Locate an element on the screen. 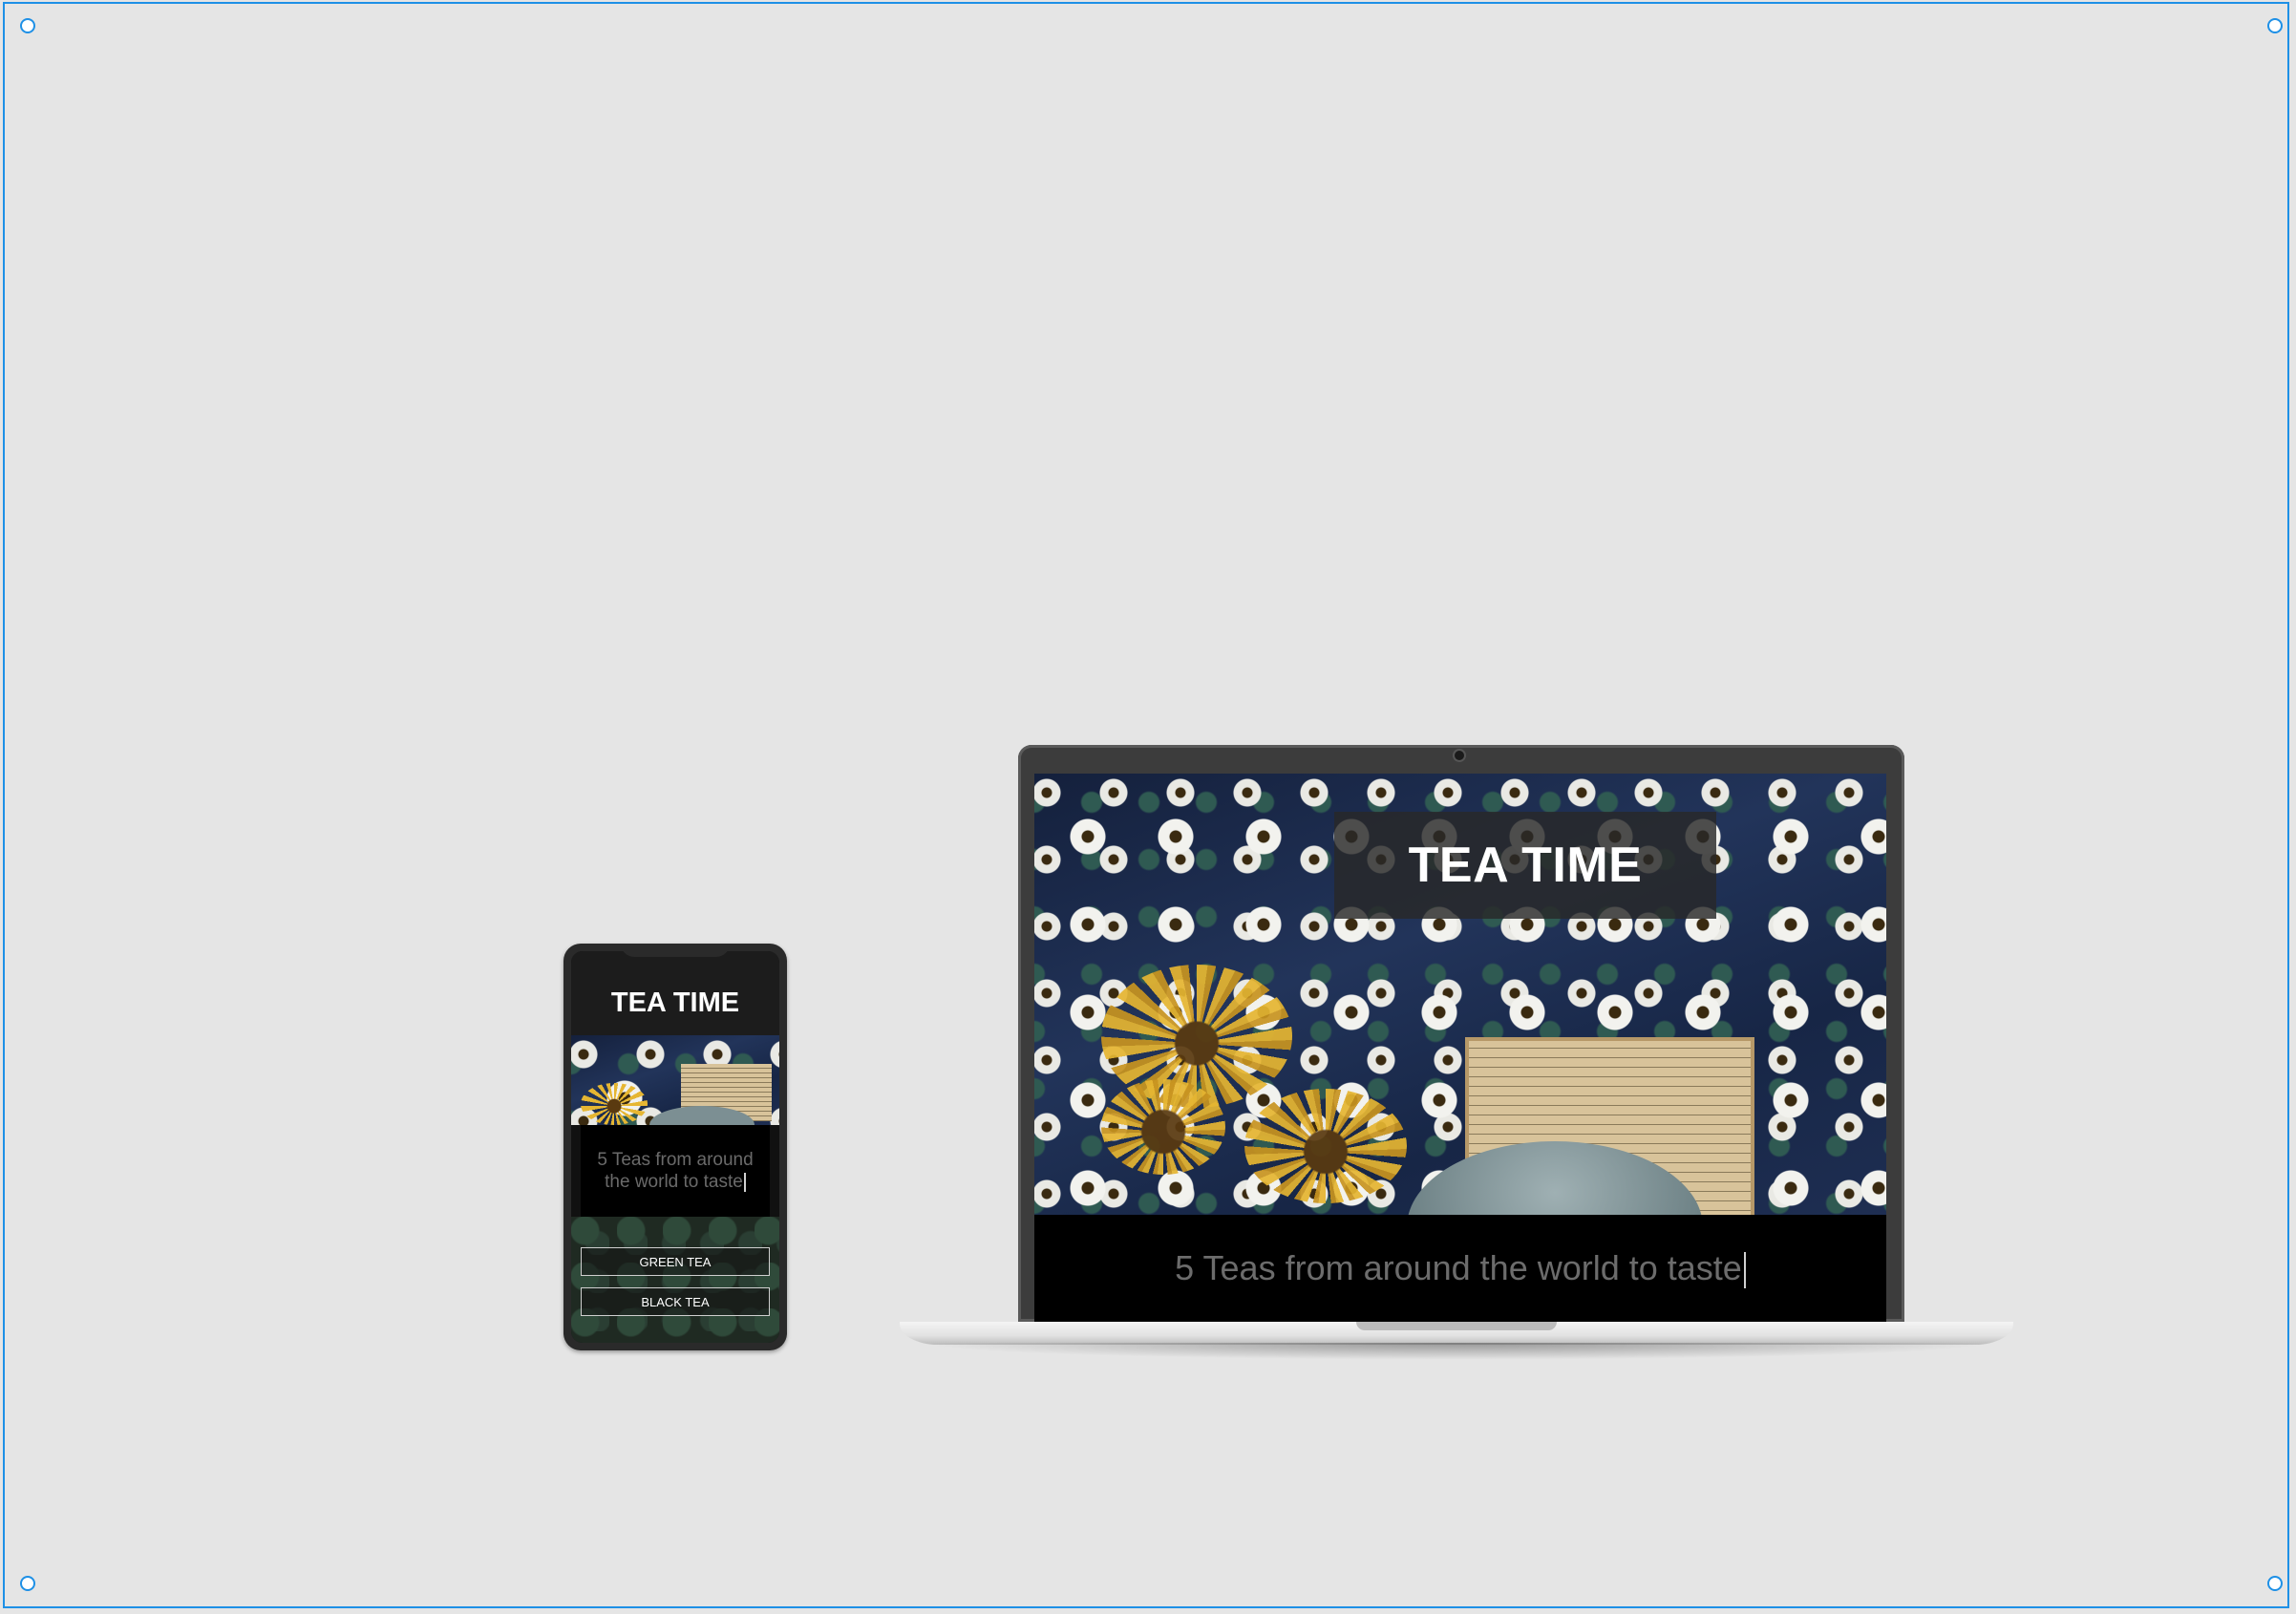 The image size is (2296, 1614). laptop-shadow is located at coordinates (1456, 1351).